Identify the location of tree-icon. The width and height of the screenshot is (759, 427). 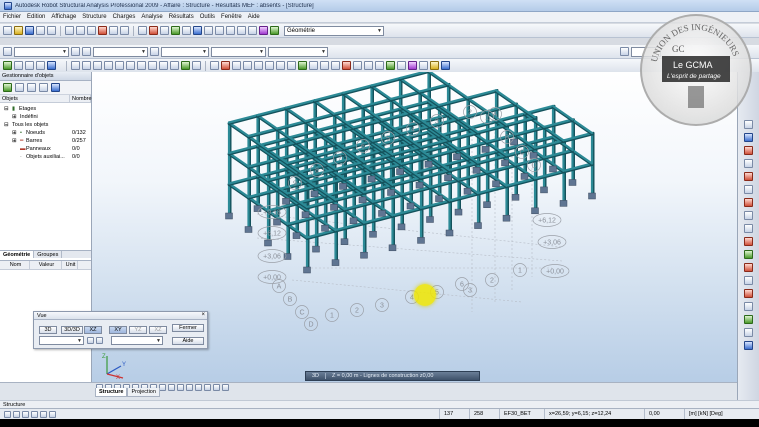
(19, 87).